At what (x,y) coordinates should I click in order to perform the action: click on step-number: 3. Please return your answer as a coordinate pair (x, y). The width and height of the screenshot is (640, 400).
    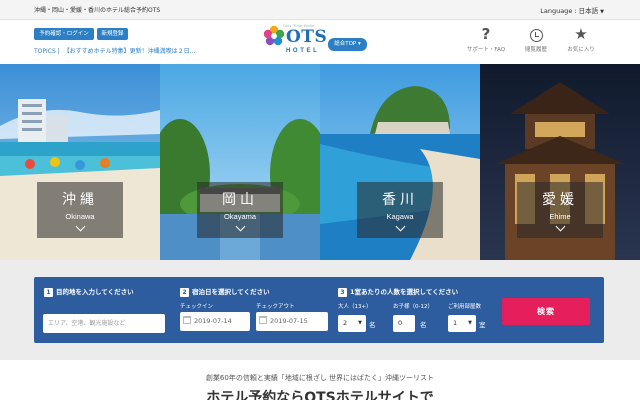
    Looking at the image, I should click on (342, 292).